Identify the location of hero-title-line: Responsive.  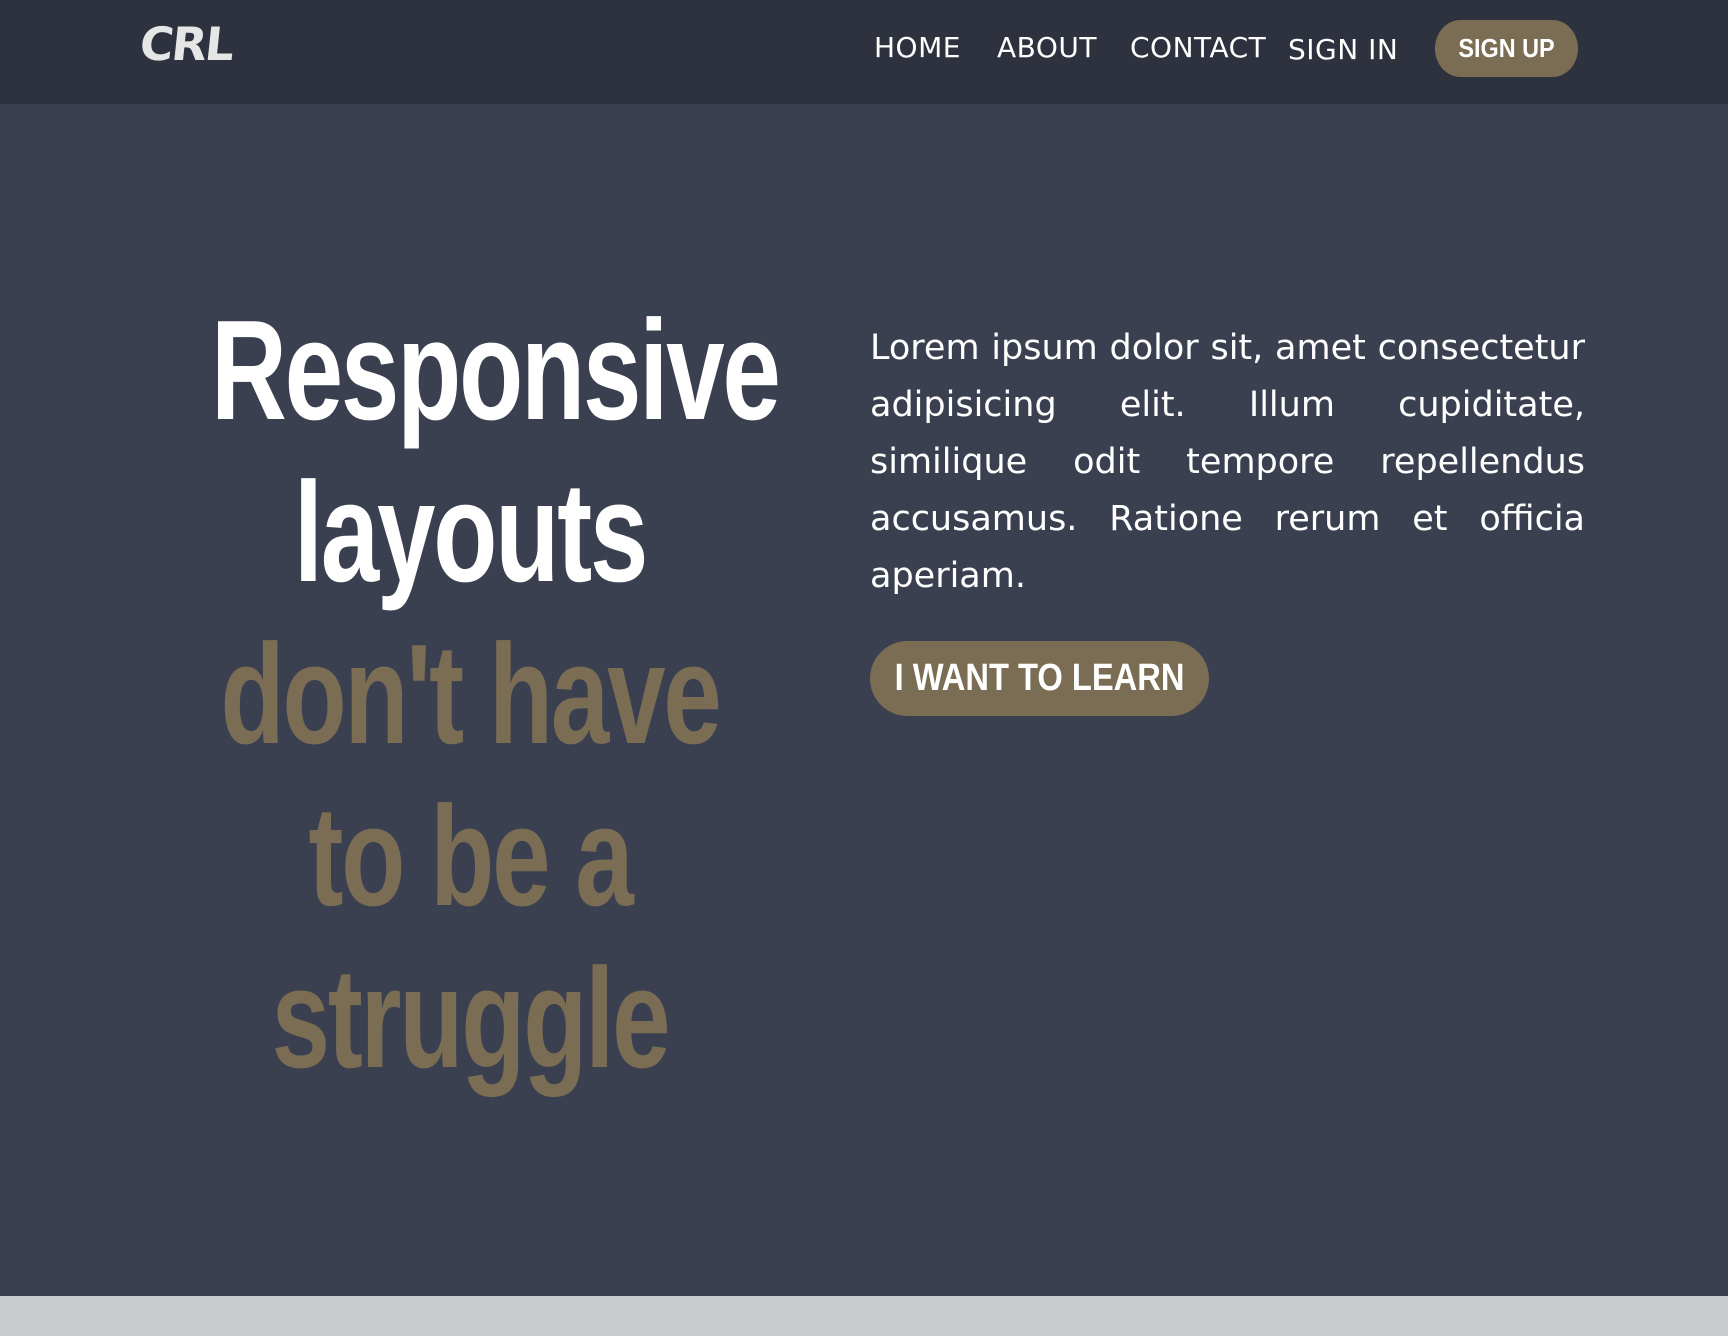
(496, 370).